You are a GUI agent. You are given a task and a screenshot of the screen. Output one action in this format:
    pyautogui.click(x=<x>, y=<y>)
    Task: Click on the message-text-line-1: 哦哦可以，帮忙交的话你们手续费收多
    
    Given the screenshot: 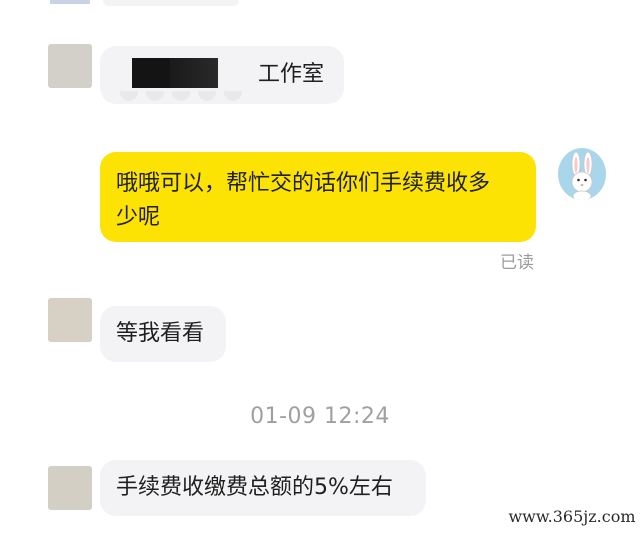 What is the action you would take?
    pyautogui.click(x=303, y=183)
    